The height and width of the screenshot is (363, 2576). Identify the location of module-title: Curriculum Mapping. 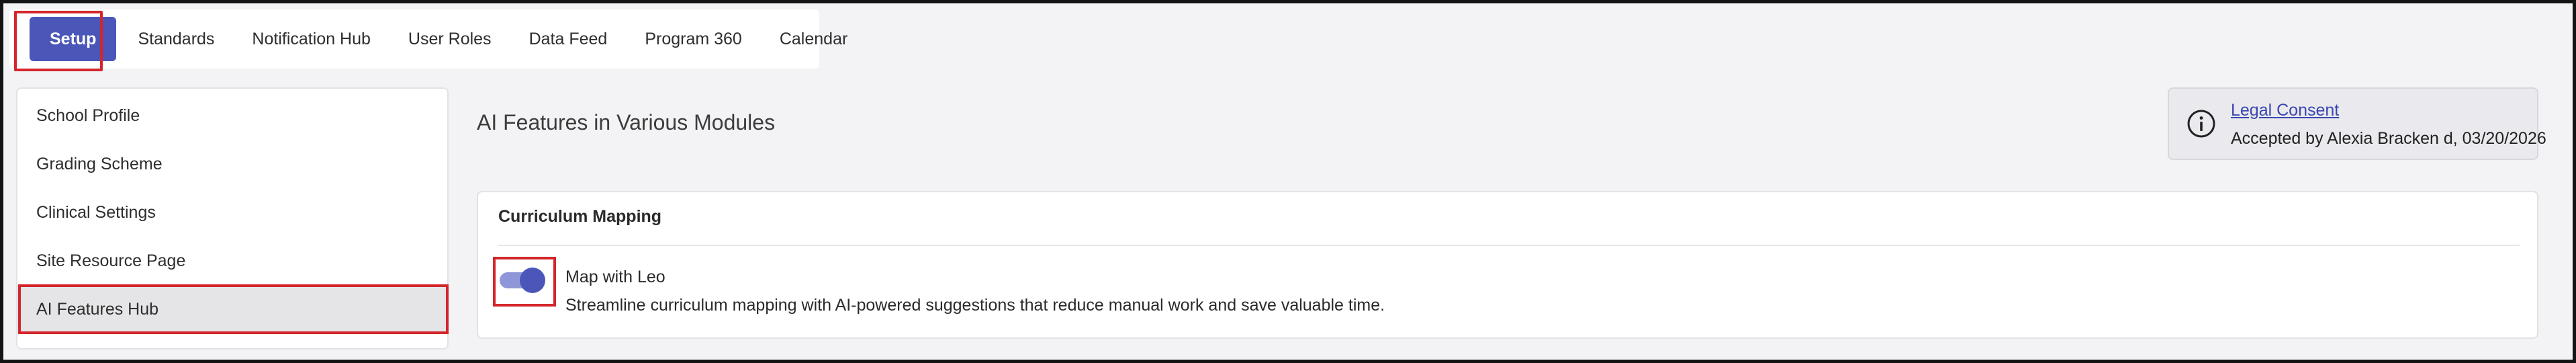
(580, 217).